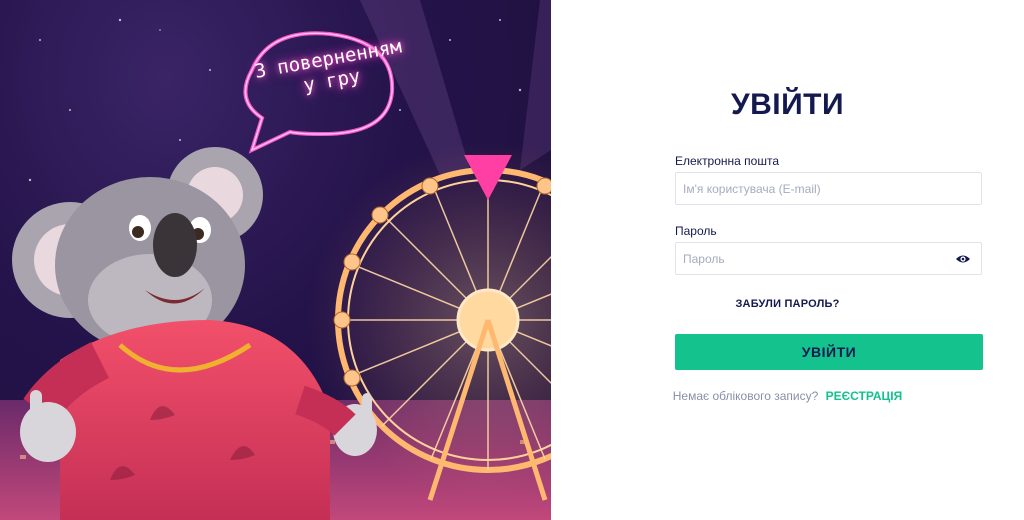  I want to click on email-field-wrapper, so click(828, 188).